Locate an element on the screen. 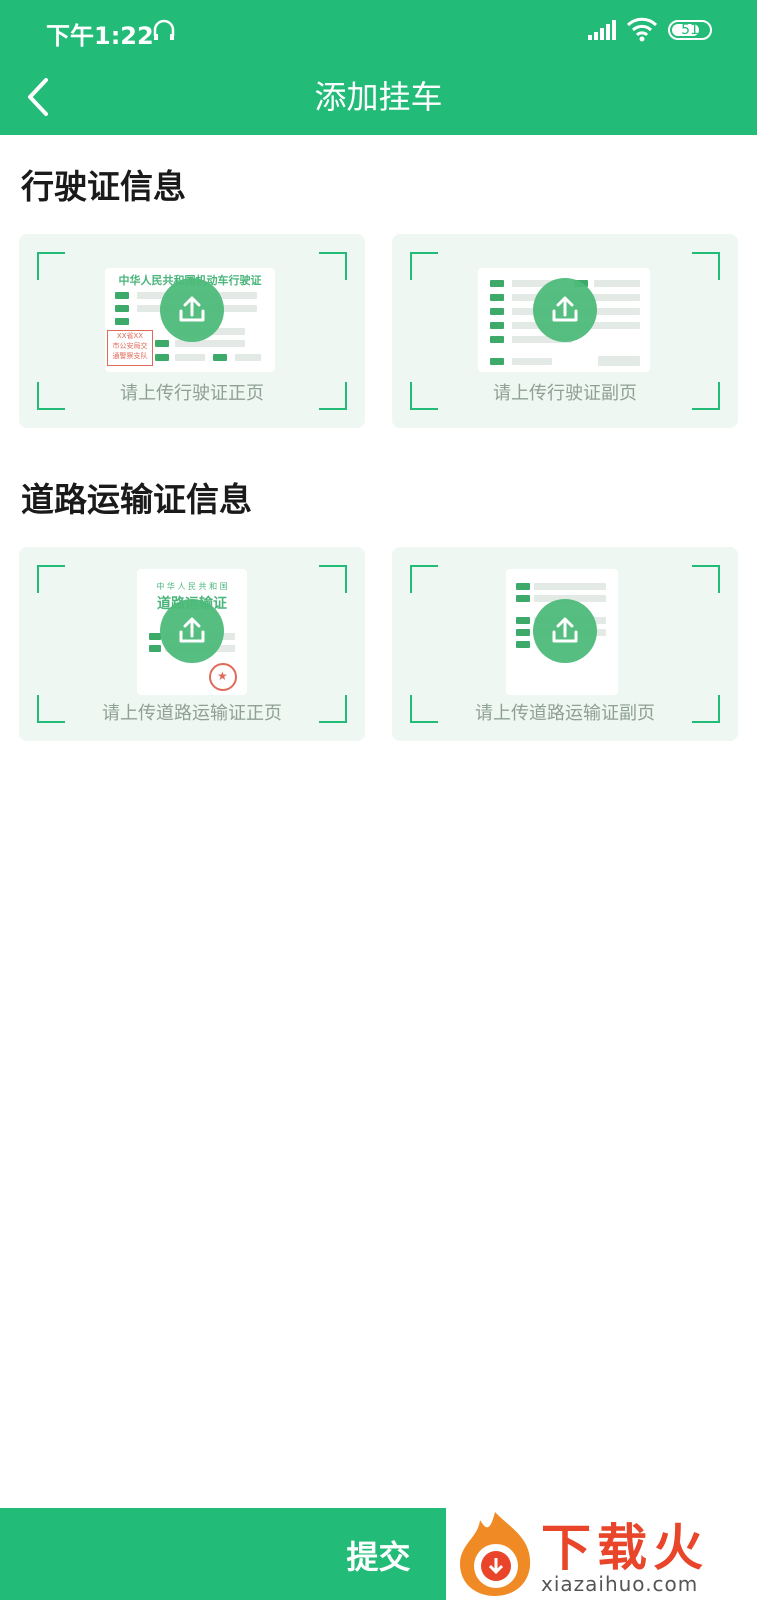 Image resolution: width=757 pixels, height=1600 pixels. upload-transport-back: 请上传道路运输证副页 is located at coordinates (565, 644).